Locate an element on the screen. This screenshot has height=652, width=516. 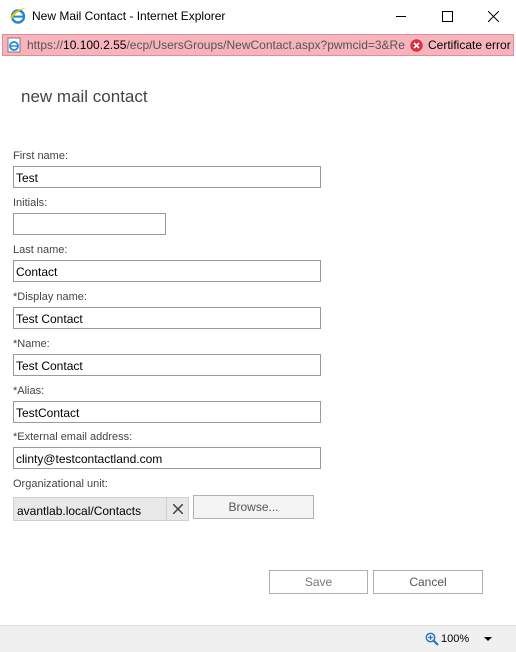
last-name-field: Contact is located at coordinates (167, 271).